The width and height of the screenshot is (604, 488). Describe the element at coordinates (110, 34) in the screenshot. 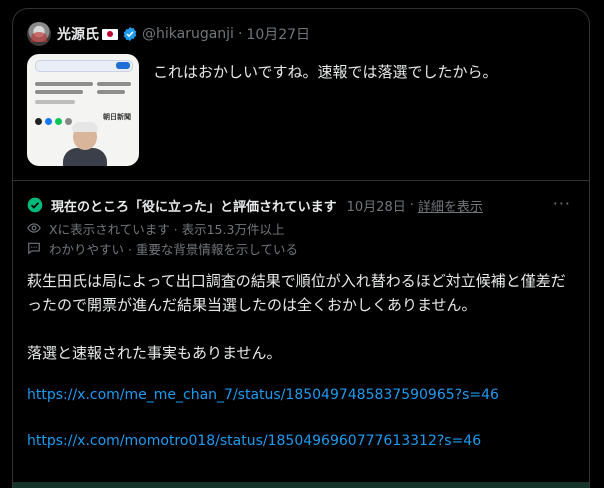

I see `japan-flag-icon` at that location.